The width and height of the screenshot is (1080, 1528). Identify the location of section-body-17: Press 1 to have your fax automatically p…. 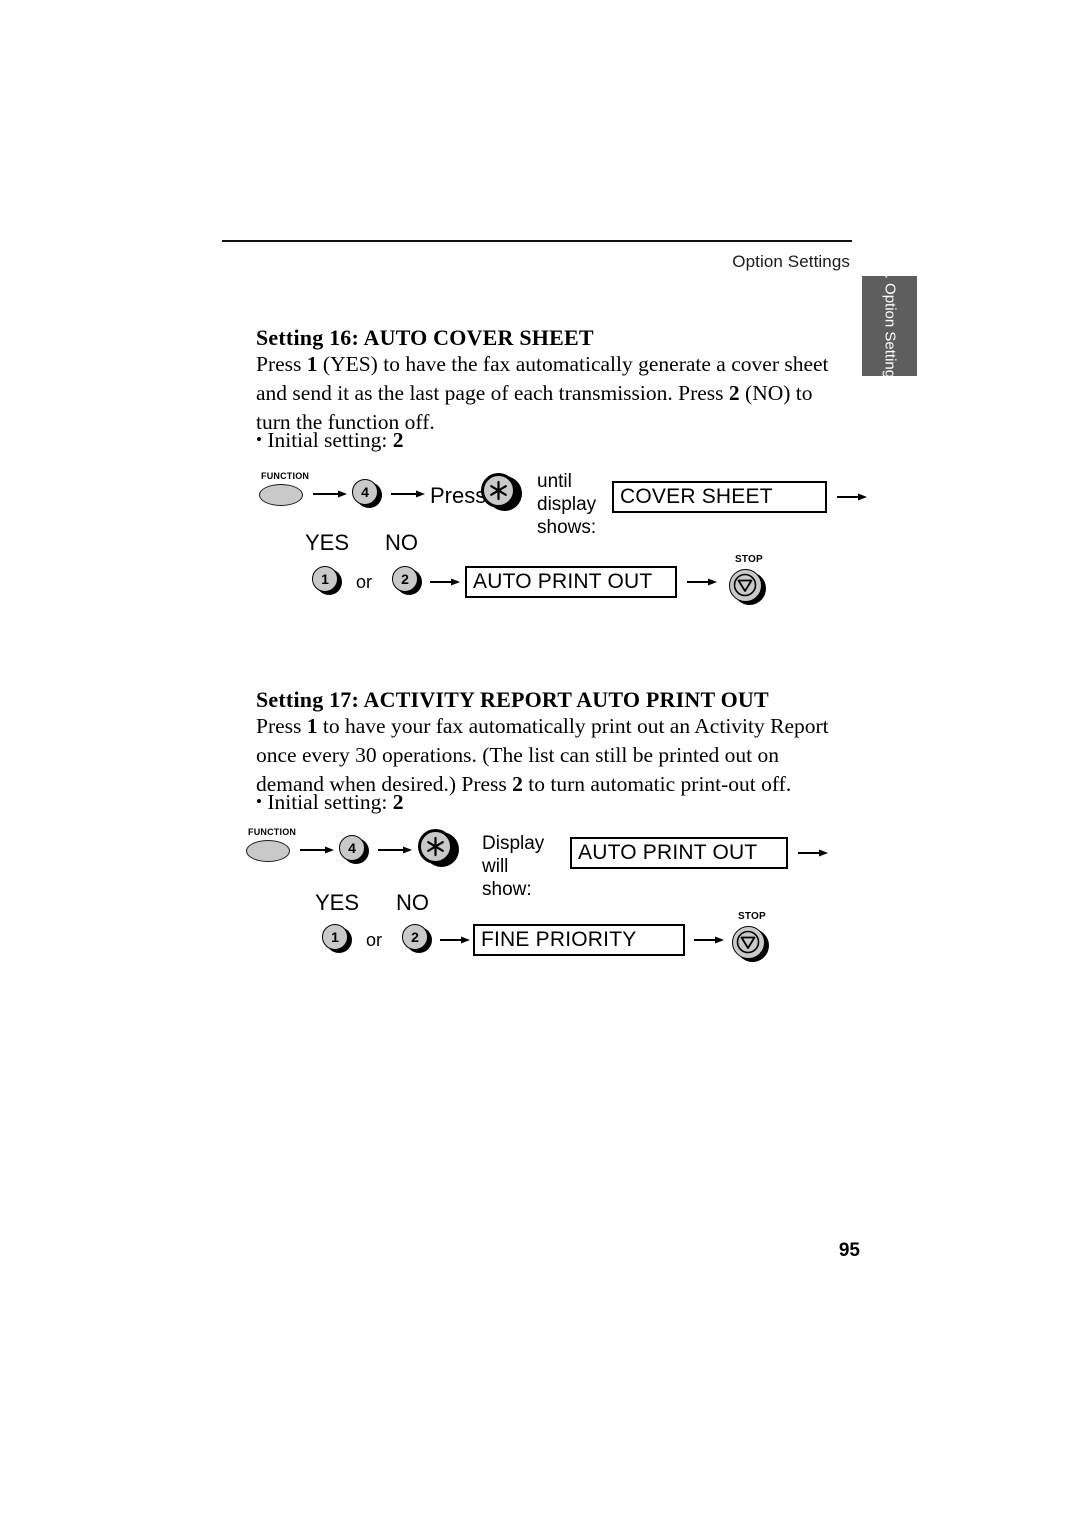
(546, 755).